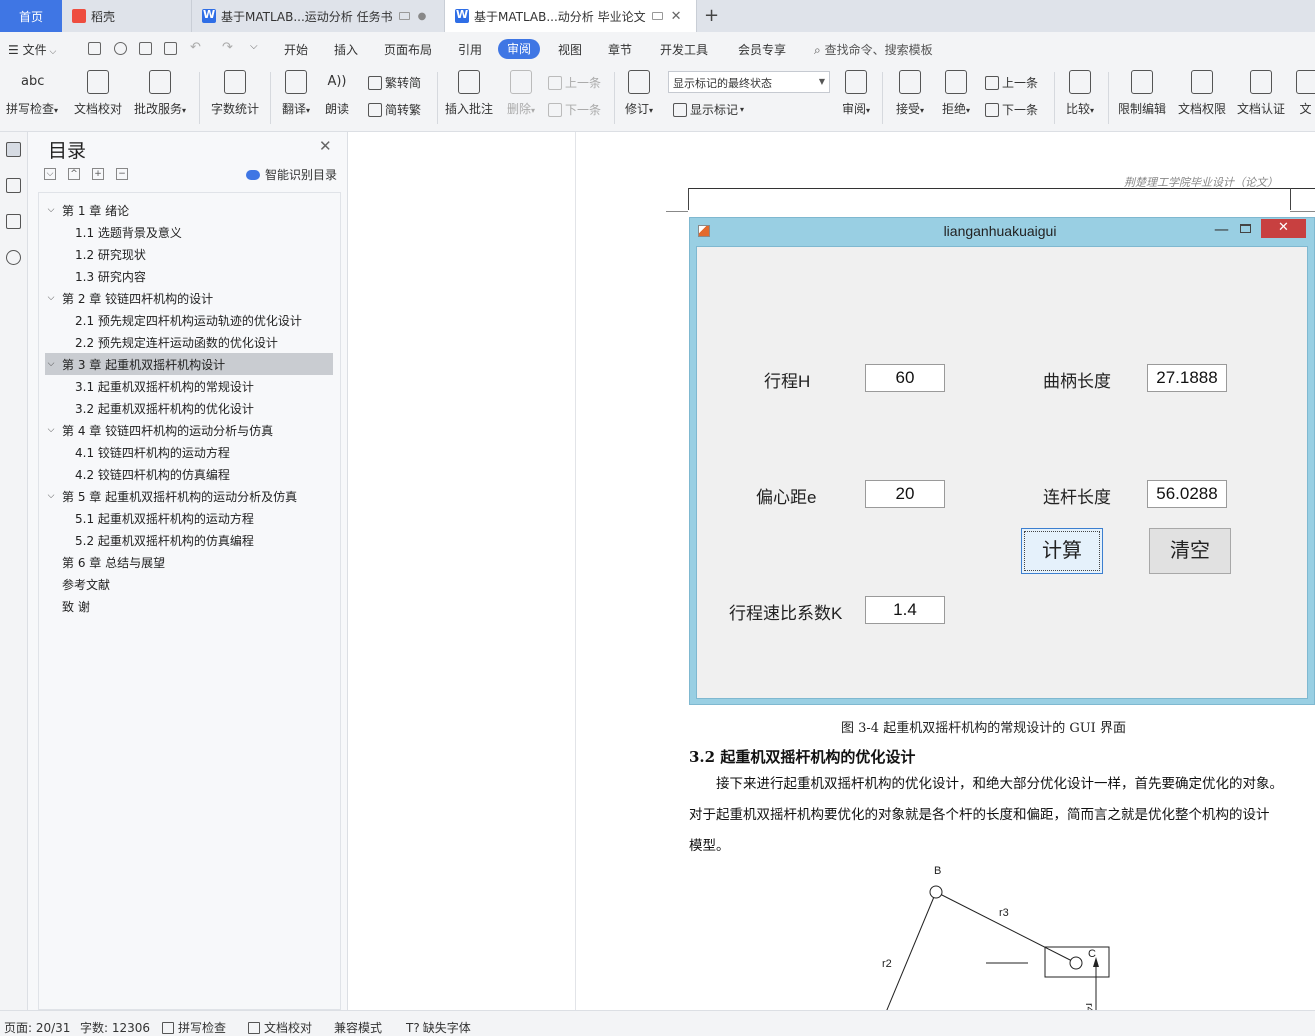 This screenshot has width=1315, height=1036. I want to click on doc-proof-button: 文档校对, so click(98, 93).